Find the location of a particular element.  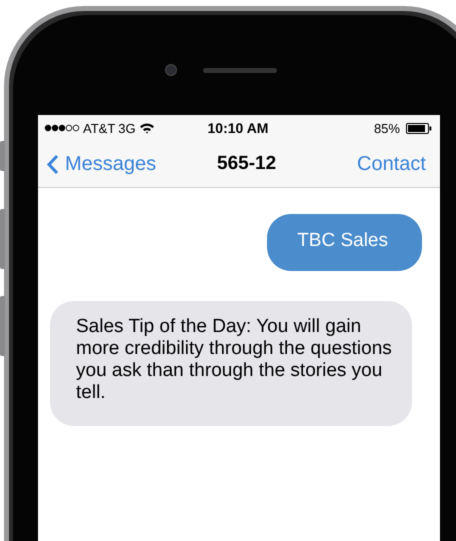

wifi-icon is located at coordinates (146, 128).